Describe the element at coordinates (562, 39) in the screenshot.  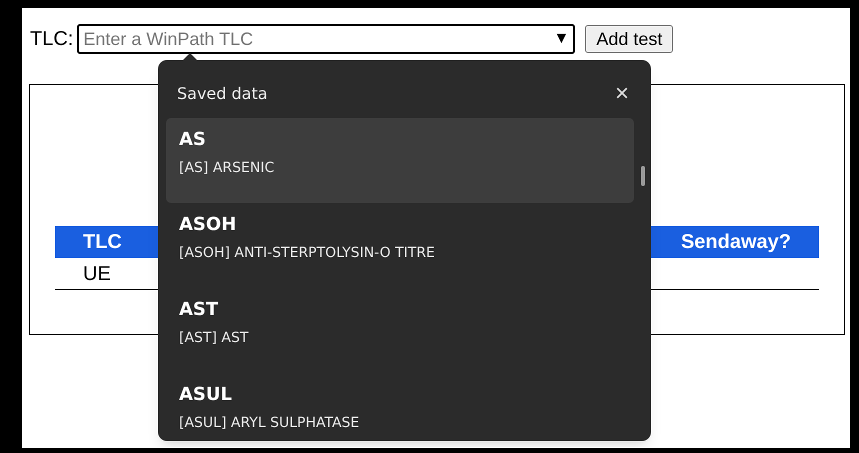
I see `dropdown-caret: ▼` at that location.